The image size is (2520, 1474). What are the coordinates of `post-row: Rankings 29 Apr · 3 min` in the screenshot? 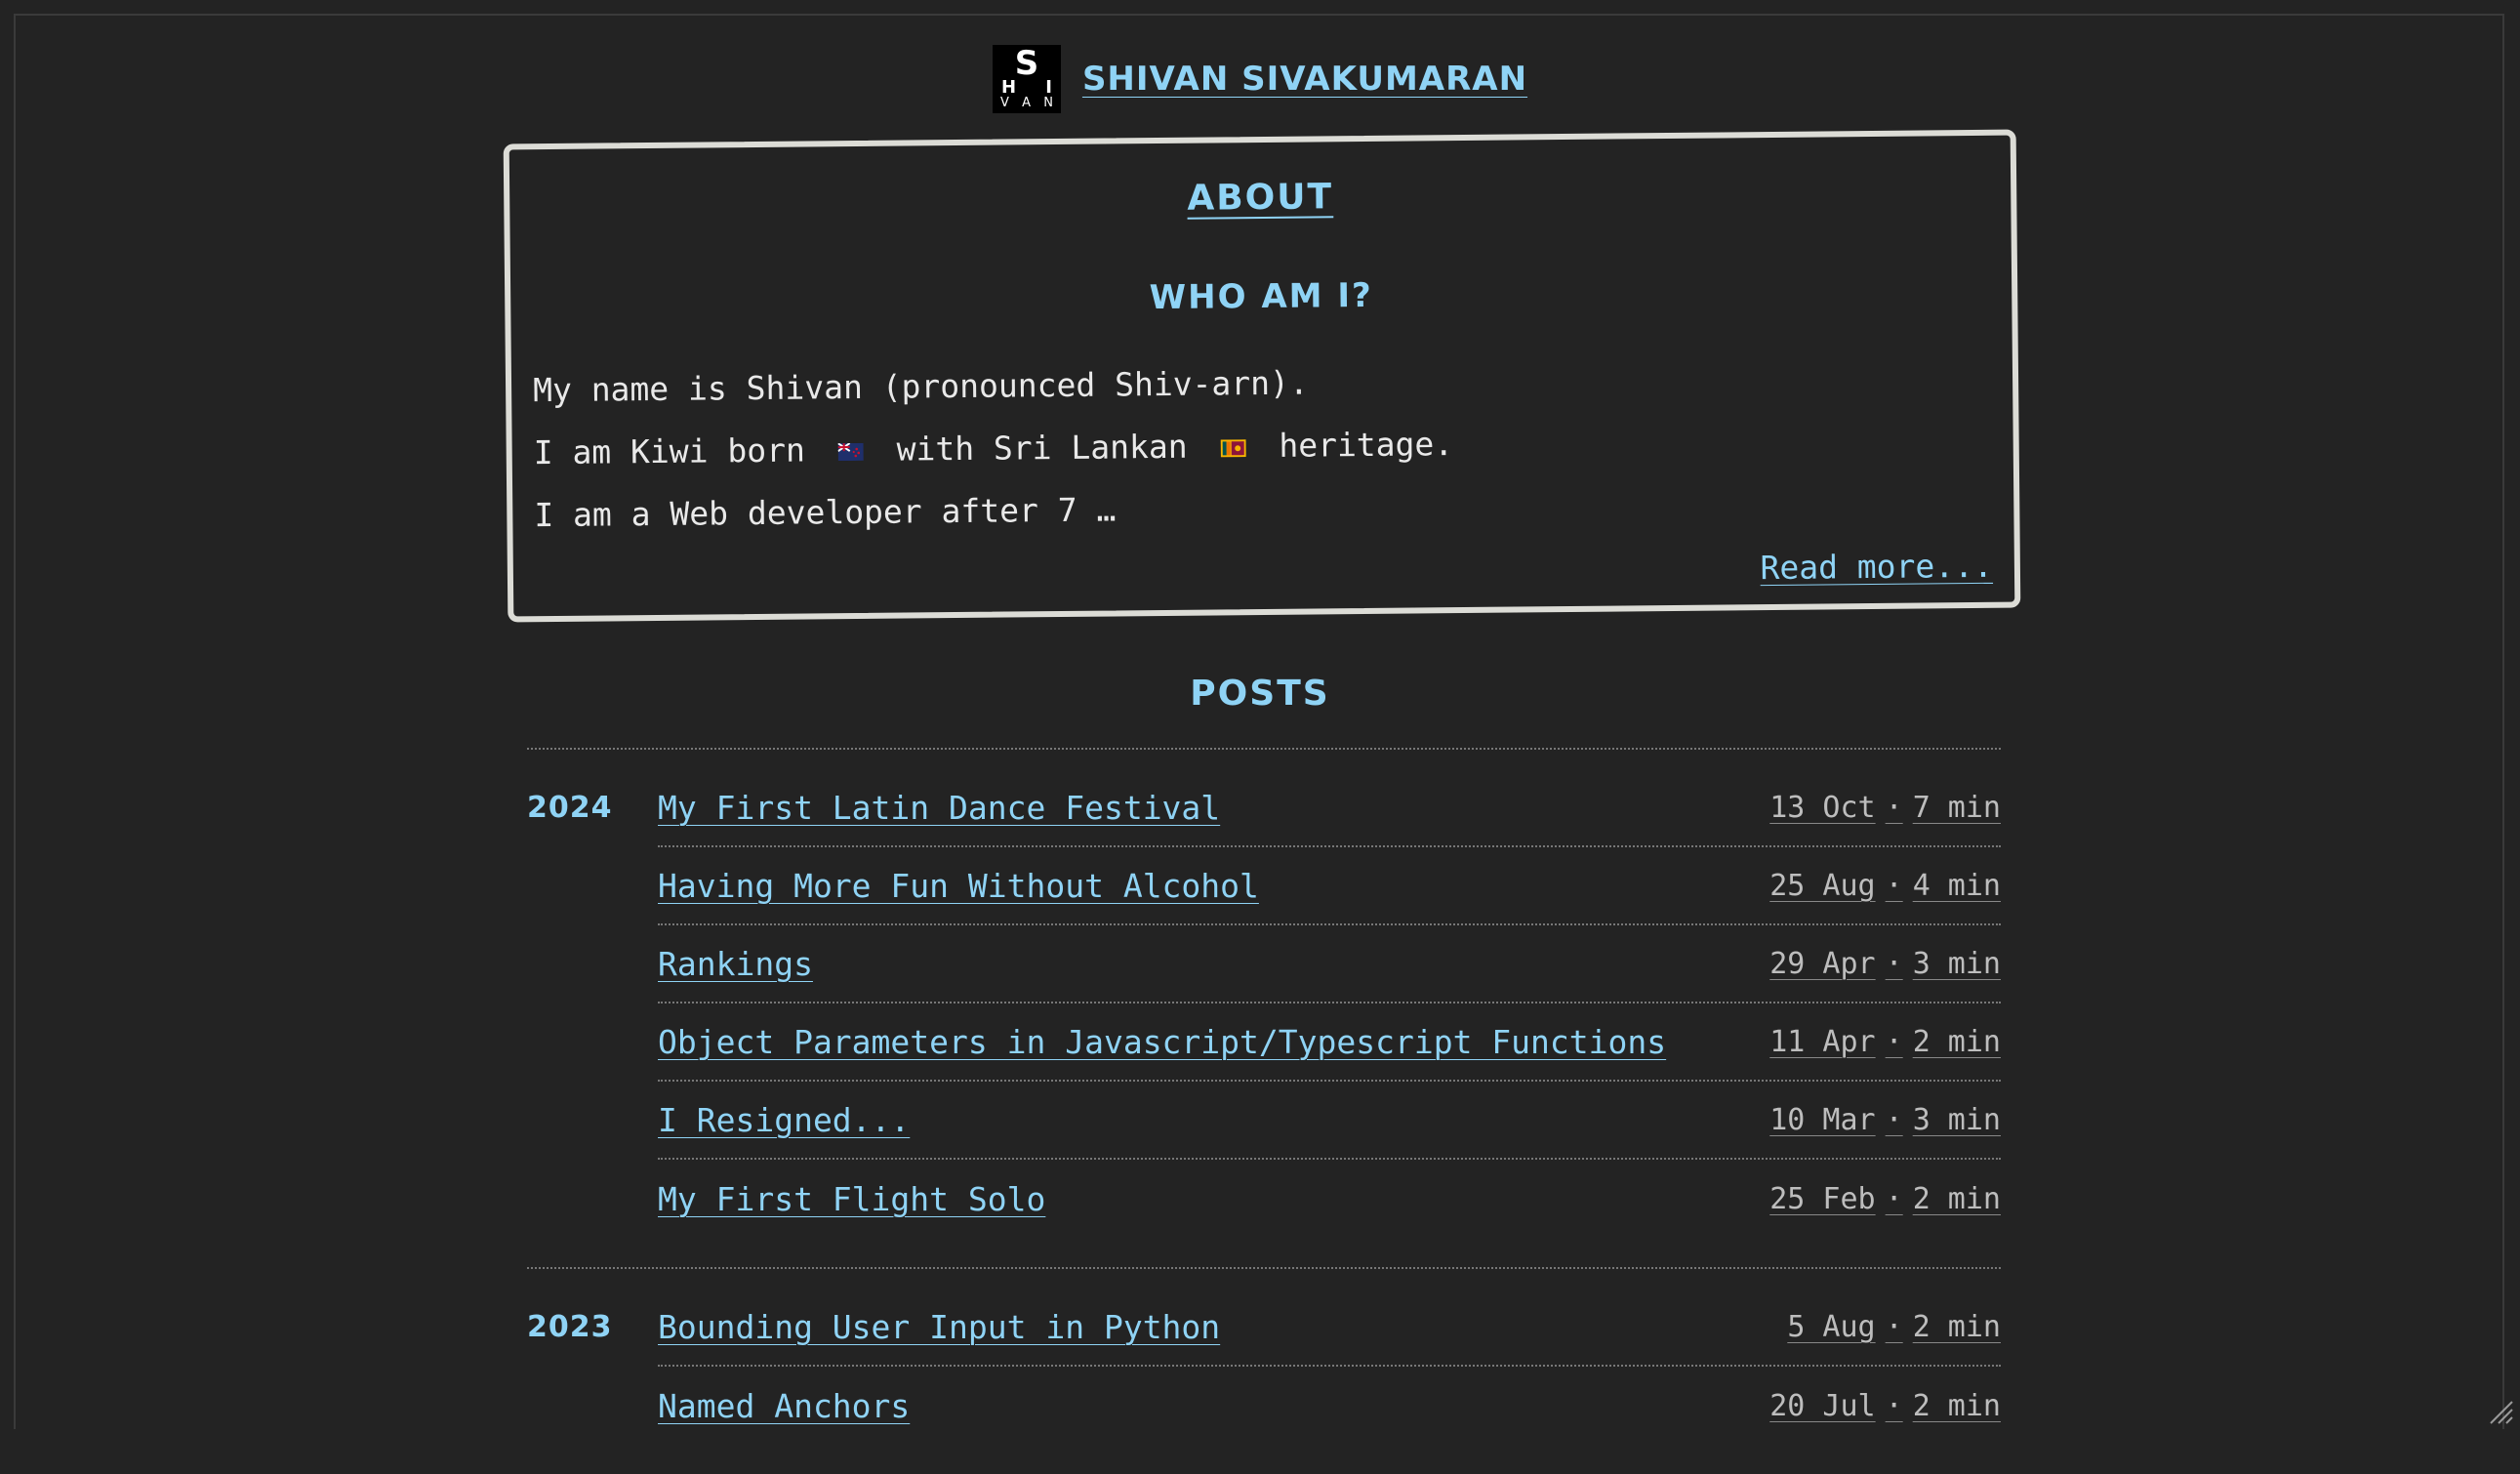 It's located at (1329, 964).